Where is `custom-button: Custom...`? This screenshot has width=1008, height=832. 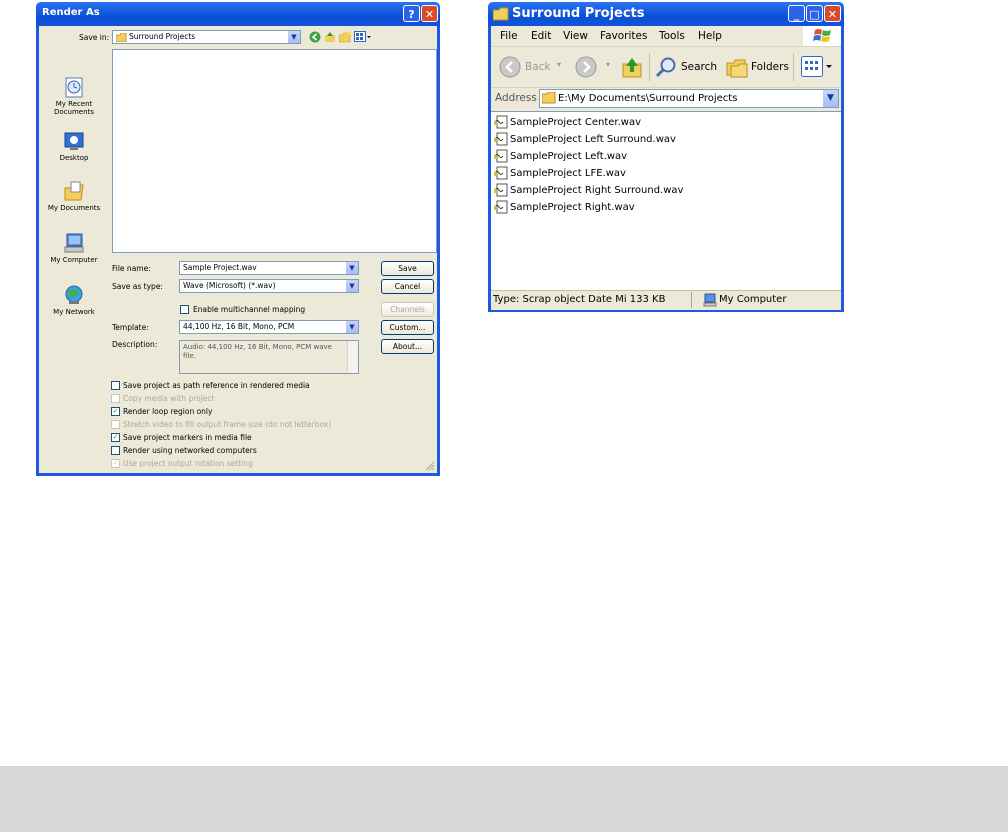
custom-button: Custom... is located at coordinates (407, 327).